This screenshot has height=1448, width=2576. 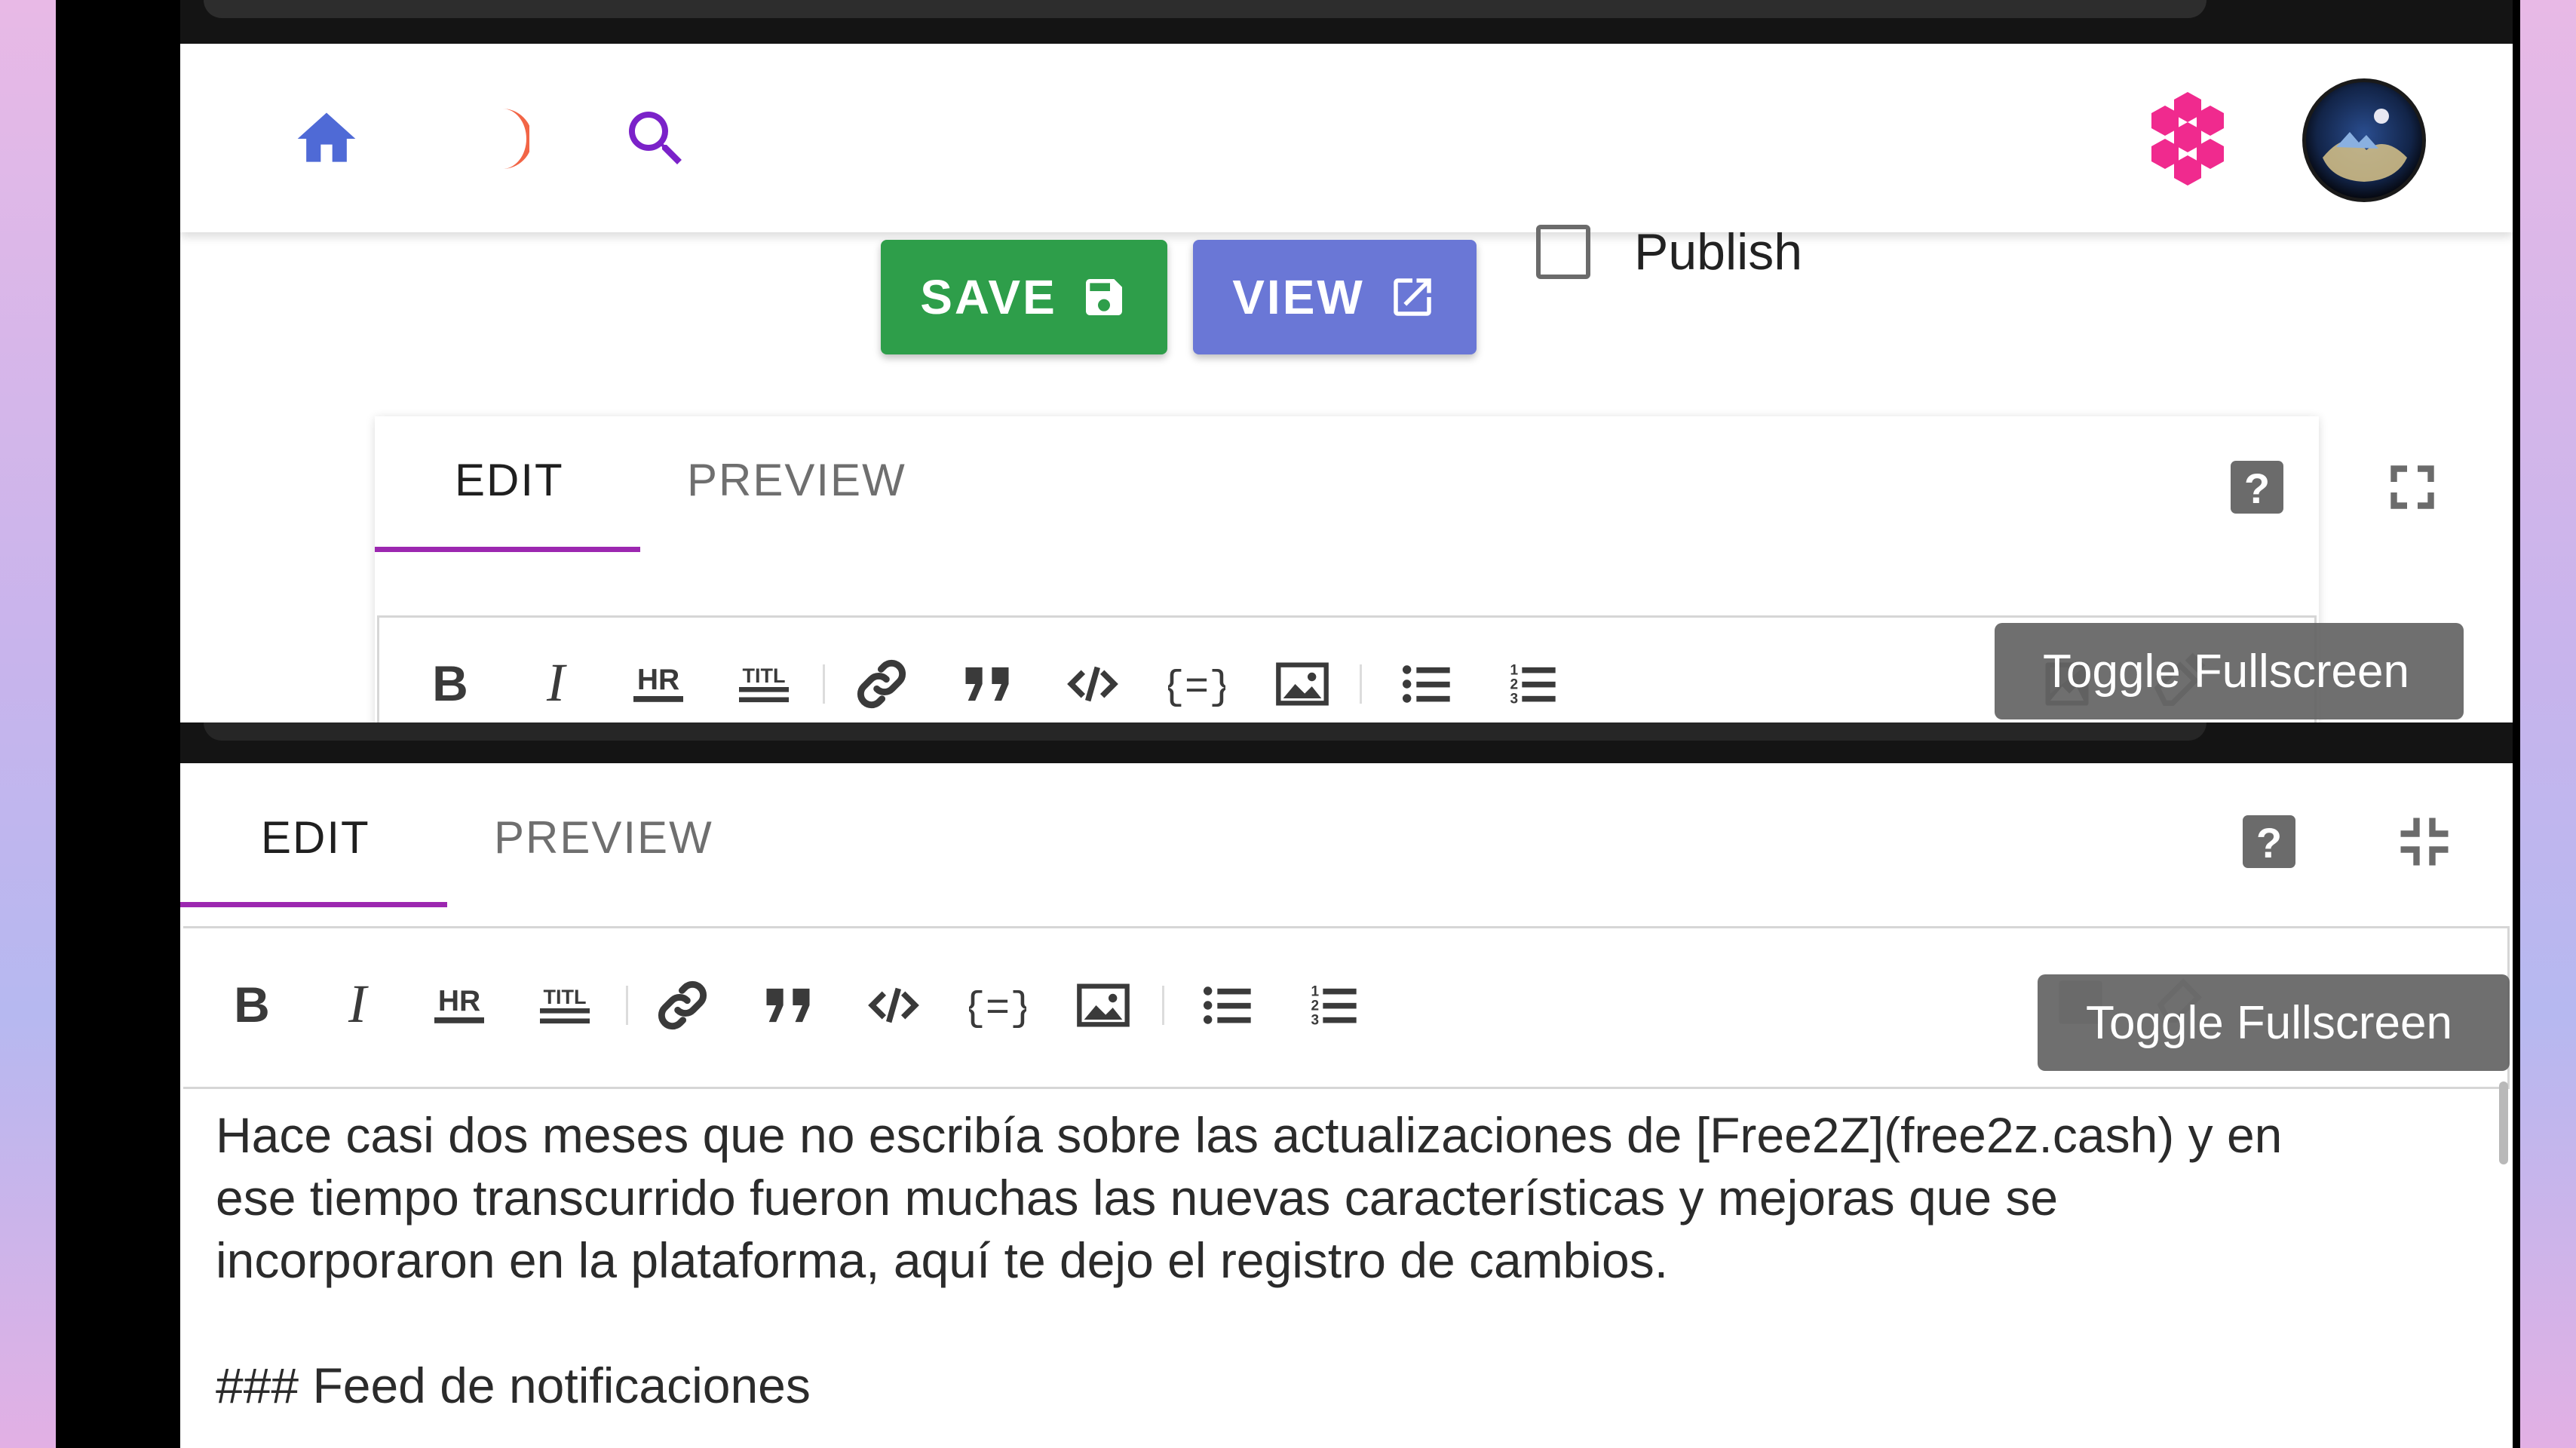 I want to click on save-icon, so click(x=1104, y=297).